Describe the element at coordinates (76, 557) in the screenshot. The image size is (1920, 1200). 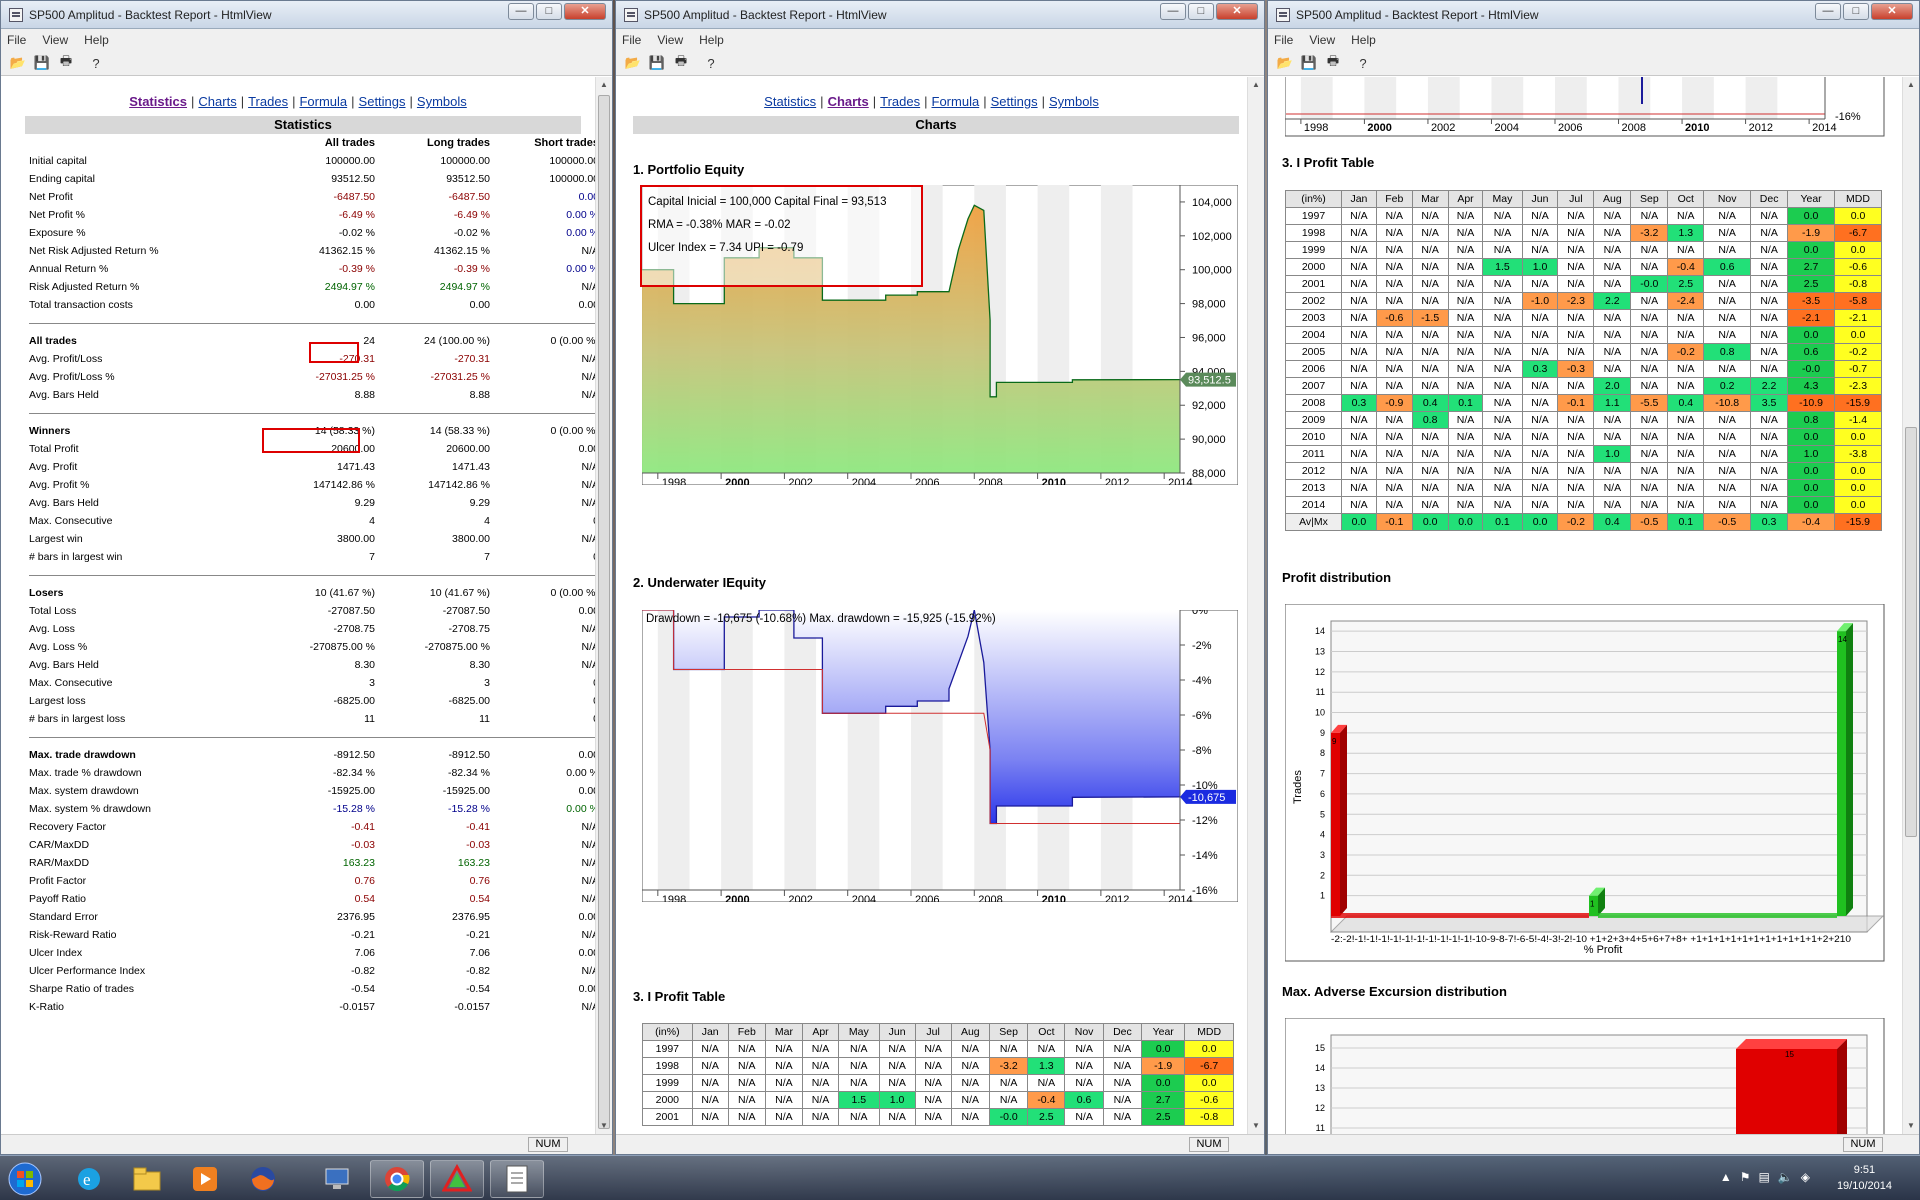
I see `stats-label: # bars in largest win` at that location.